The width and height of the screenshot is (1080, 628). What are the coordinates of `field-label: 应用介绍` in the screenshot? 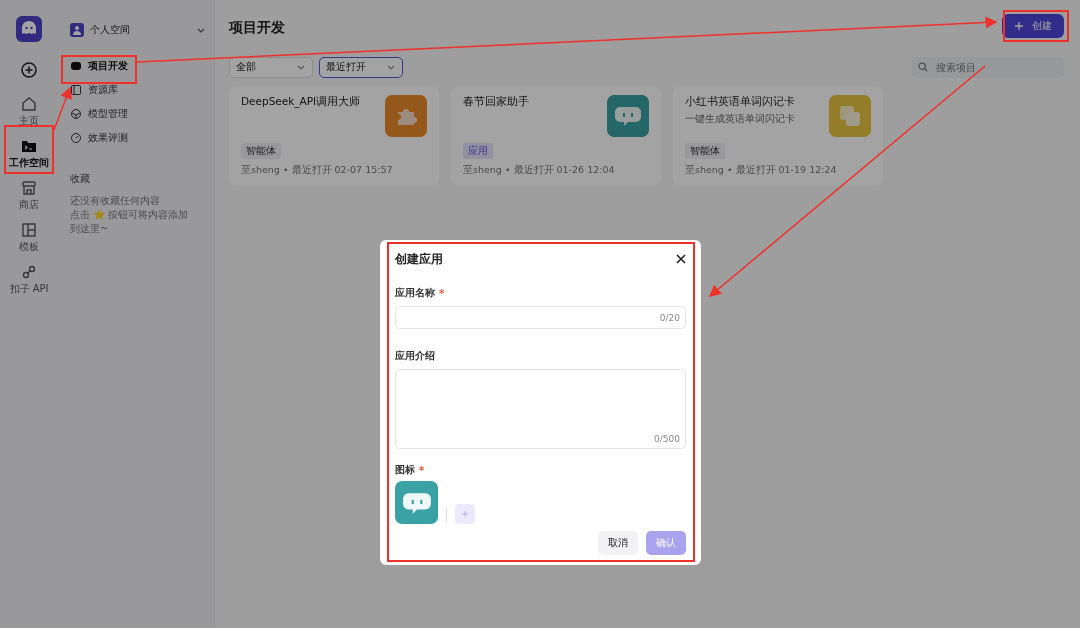 It's located at (415, 356).